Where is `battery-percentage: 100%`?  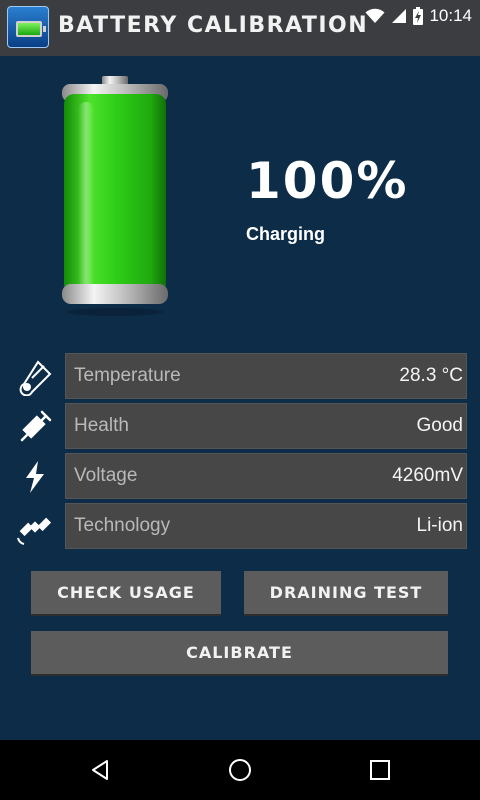
battery-percentage: 100% is located at coordinates (327, 181).